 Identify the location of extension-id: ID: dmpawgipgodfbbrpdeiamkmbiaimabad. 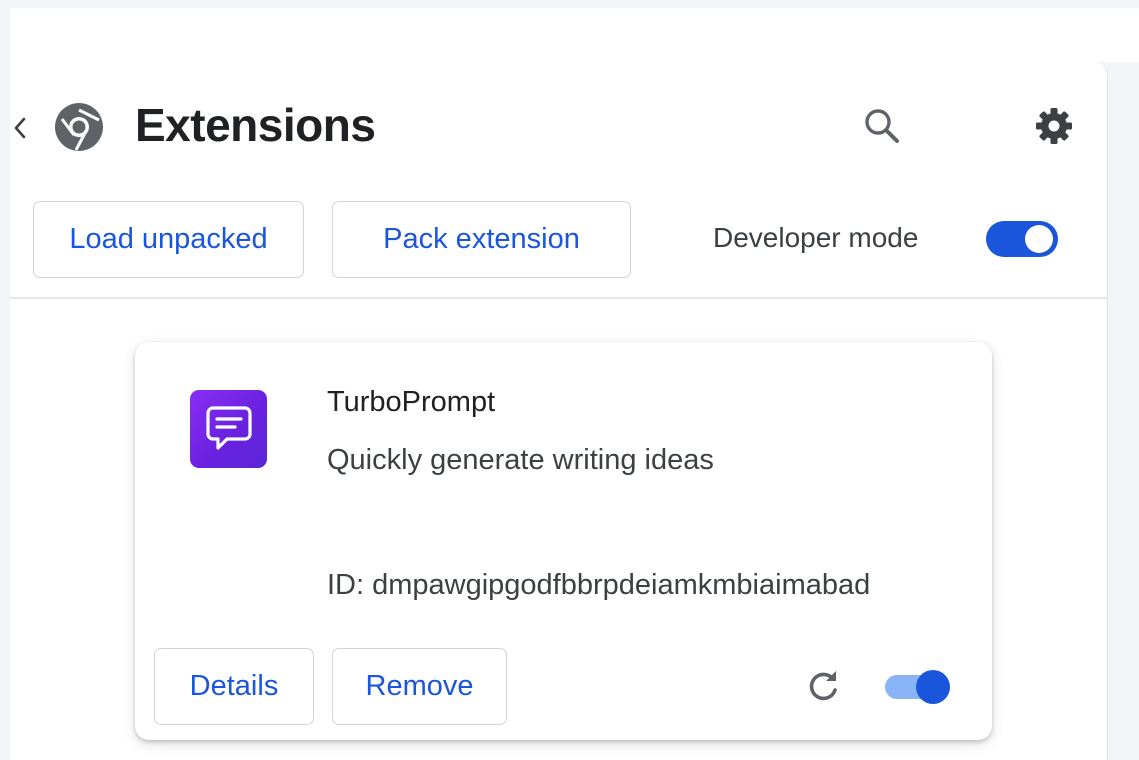
(599, 585).